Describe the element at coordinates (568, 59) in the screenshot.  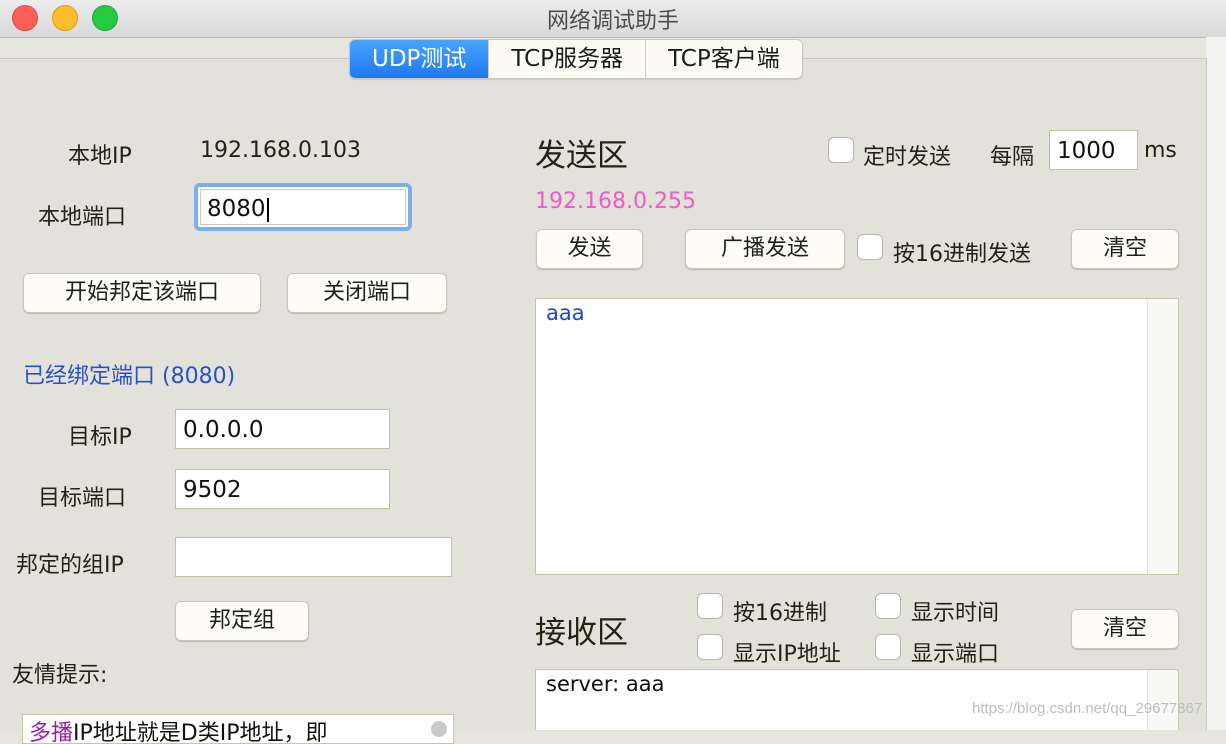
I see `tab-tcp-server: TCP服务器` at that location.